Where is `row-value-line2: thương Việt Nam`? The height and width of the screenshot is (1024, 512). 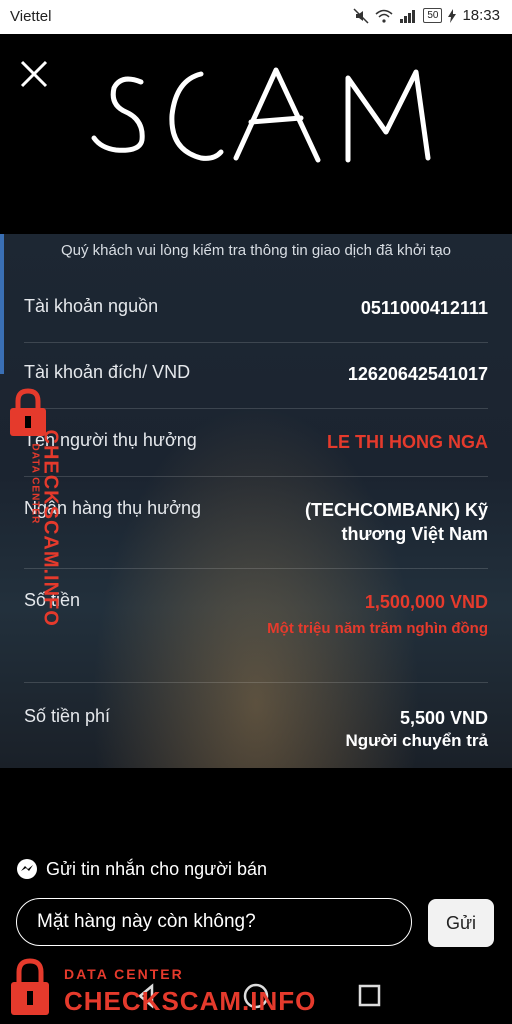 row-value-line2: thương Việt Nam is located at coordinates (414, 534).